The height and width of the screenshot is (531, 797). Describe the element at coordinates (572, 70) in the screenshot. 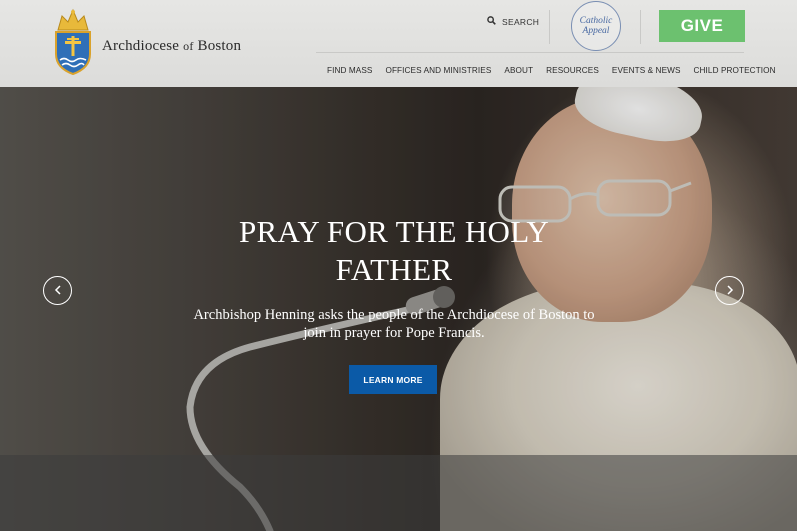

I see `nav-resources: RESOURCES` at that location.